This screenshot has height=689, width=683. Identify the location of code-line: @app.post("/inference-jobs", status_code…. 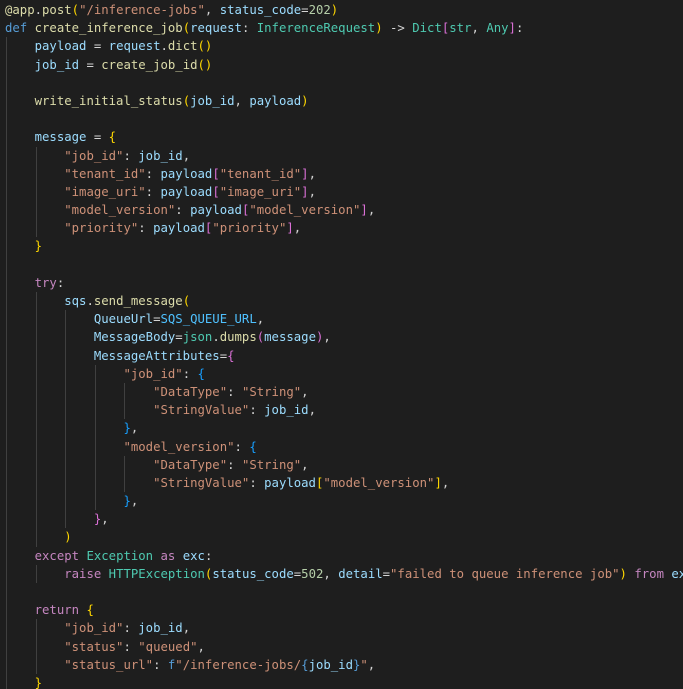
(344, 10).